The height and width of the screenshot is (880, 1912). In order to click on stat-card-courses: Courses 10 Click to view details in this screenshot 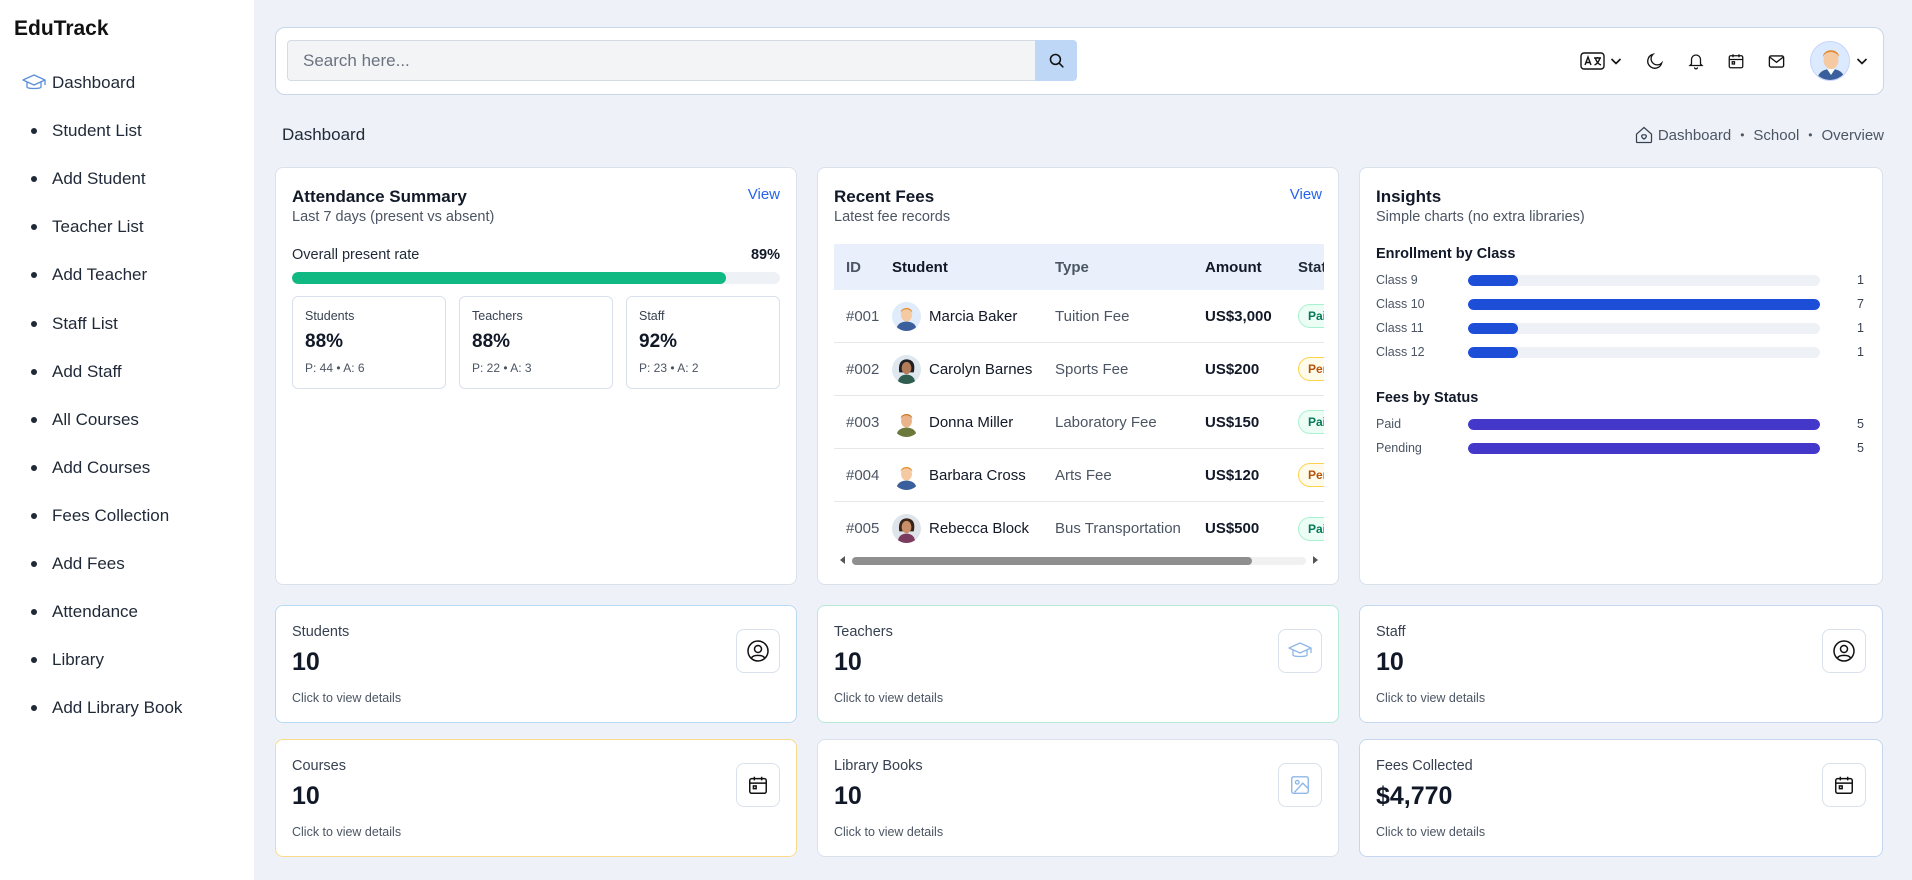, I will do `click(536, 798)`.